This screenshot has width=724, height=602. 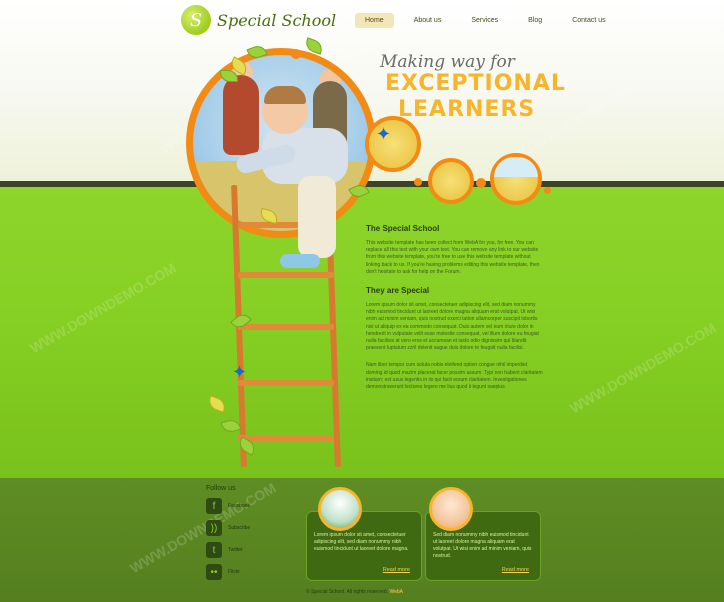 I want to click on social-link-flickr: •• Flickr, so click(x=228, y=572).